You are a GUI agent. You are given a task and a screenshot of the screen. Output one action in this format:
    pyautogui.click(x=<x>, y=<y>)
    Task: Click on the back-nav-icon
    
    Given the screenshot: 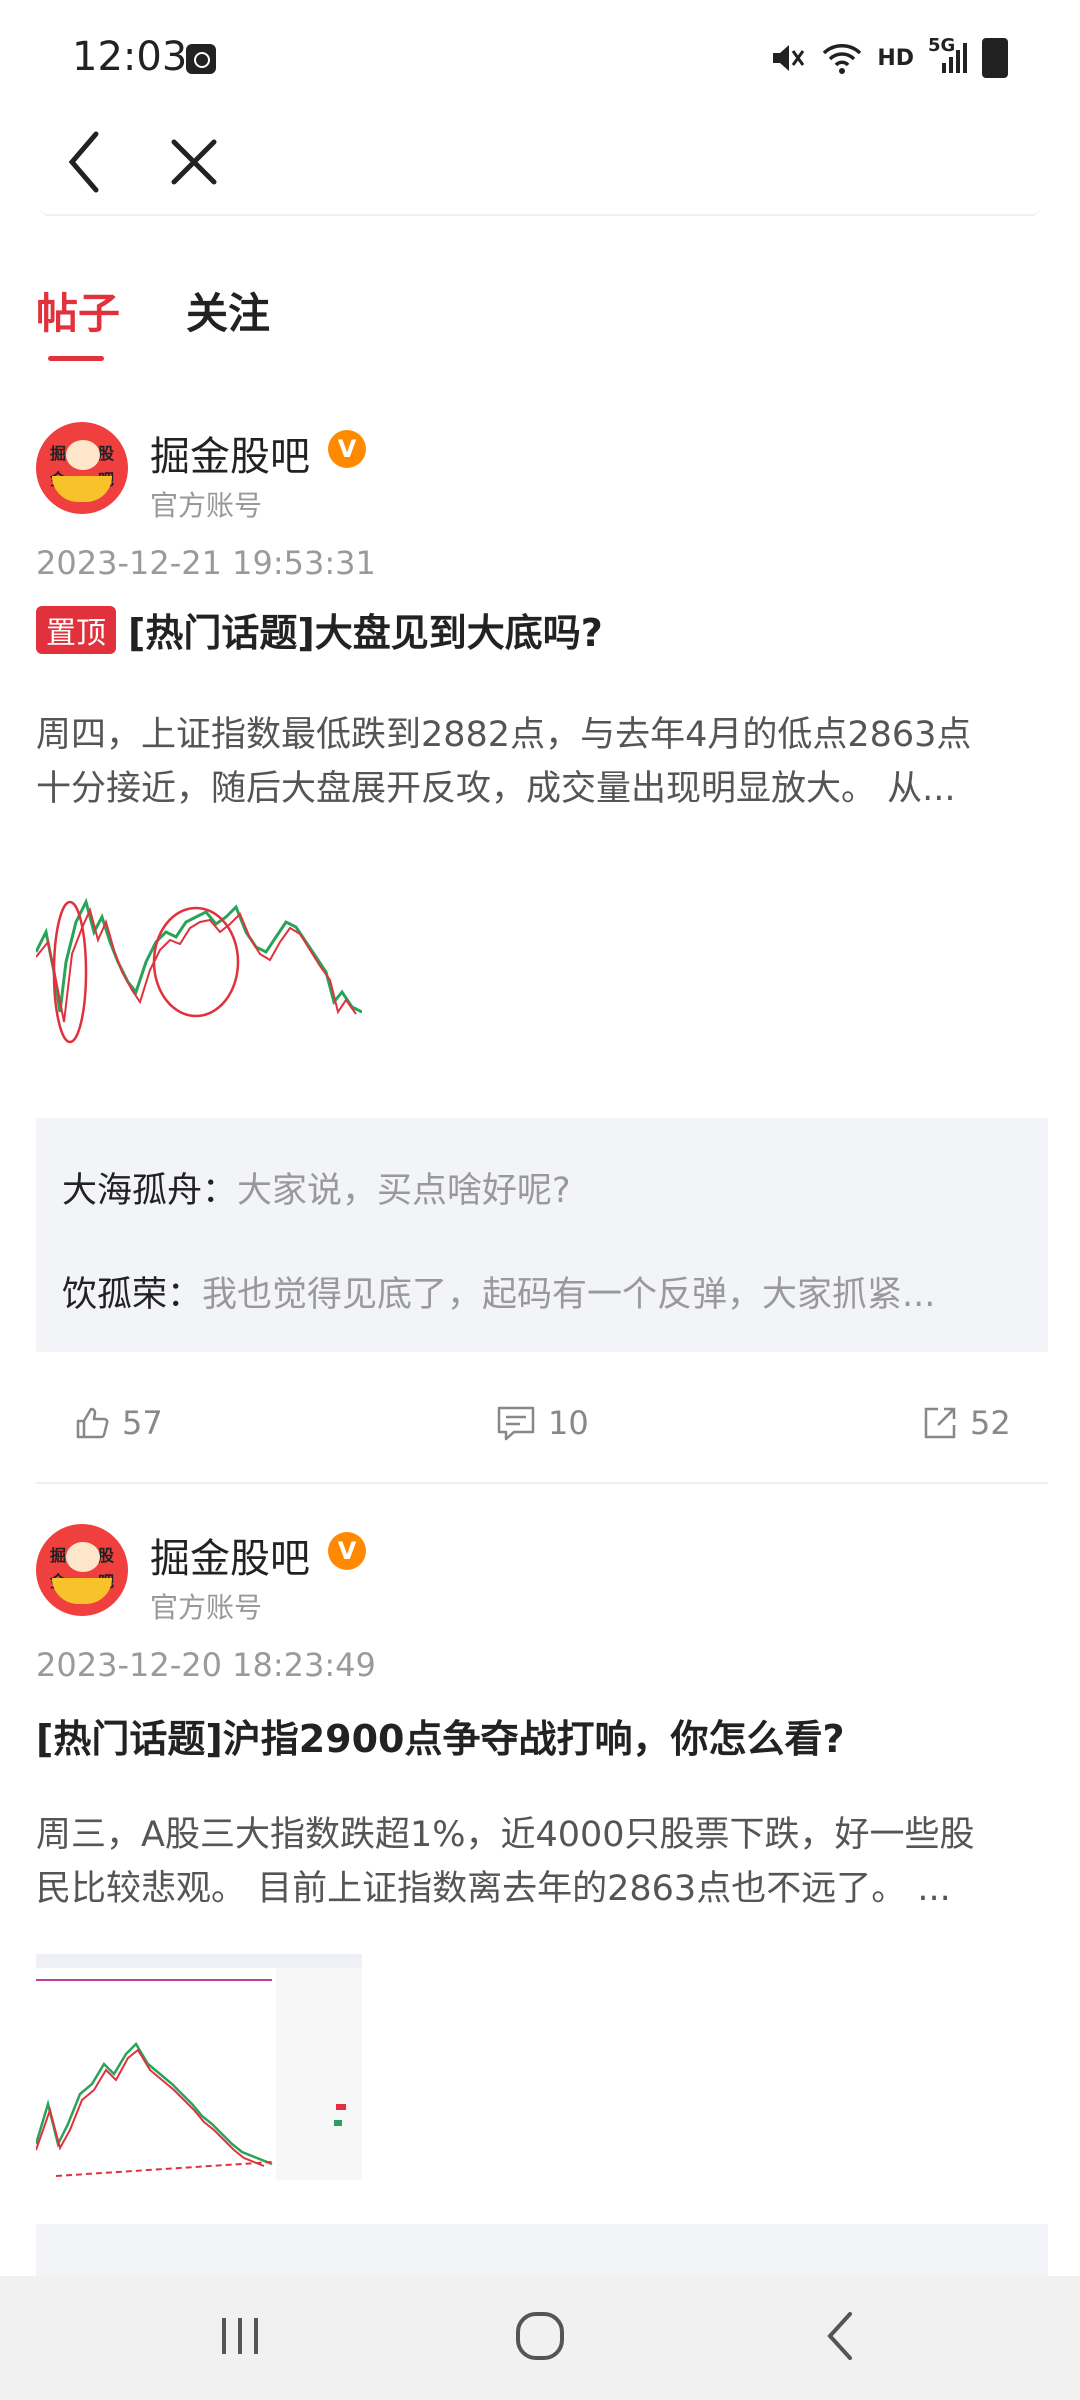 What is the action you would take?
    pyautogui.click(x=842, y=2336)
    